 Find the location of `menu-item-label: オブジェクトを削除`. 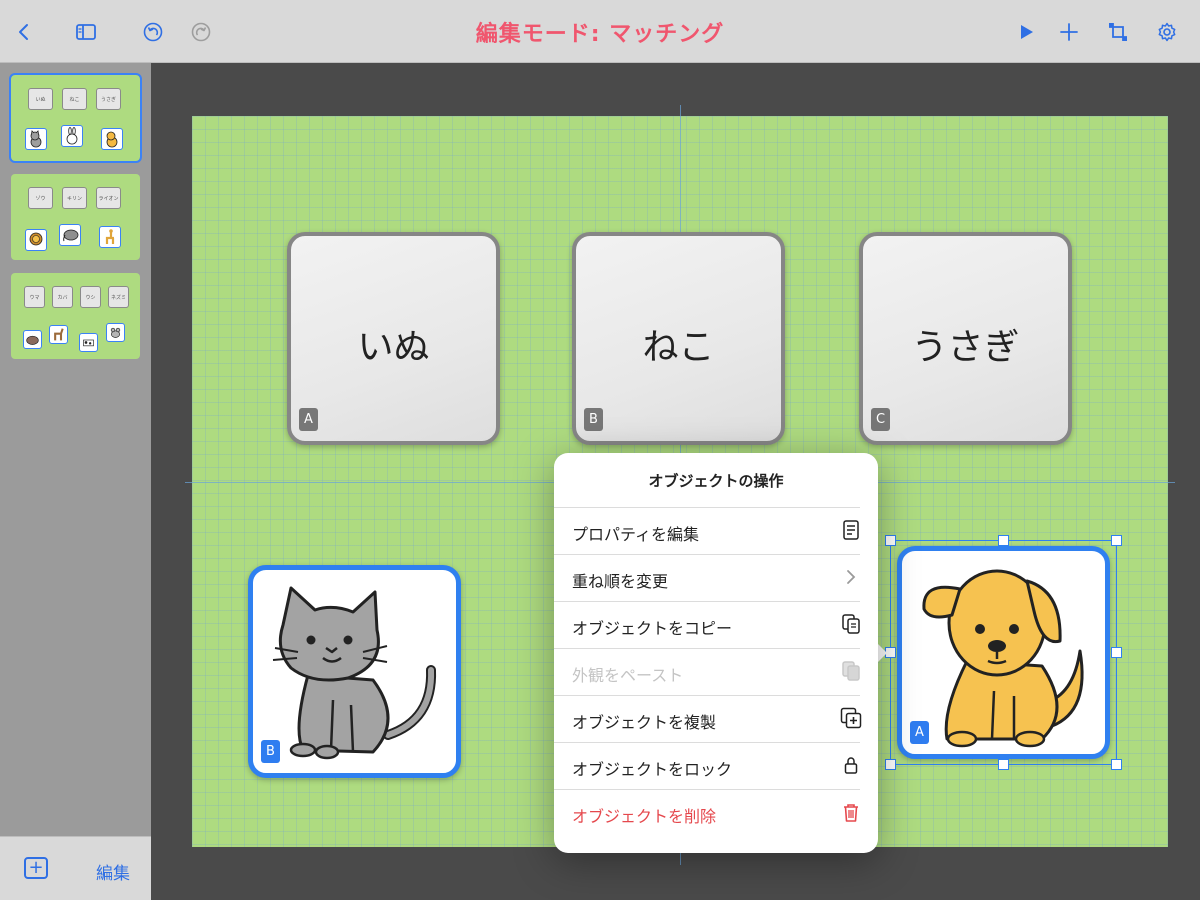

menu-item-label: オブジェクトを削除 is located at coordinates (644, 816).